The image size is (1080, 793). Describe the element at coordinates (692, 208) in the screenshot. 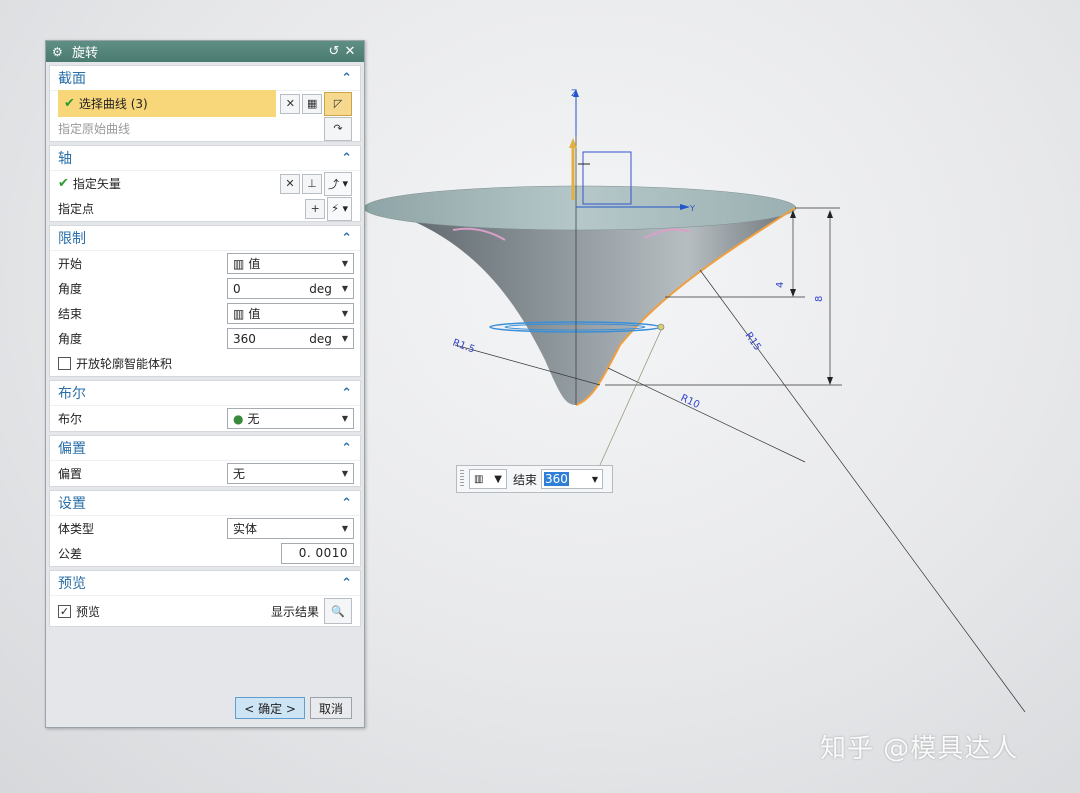

I see `axis-y-label: Y` at that location.